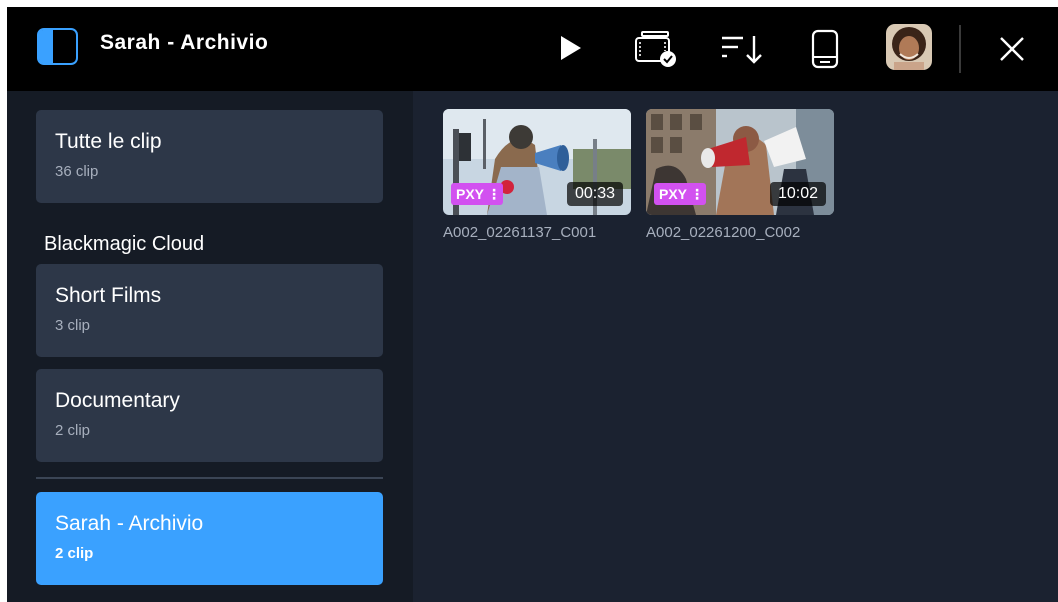 This screenshot has height=602, width=1058. Describe the element at coordinates (108, 141) in the screenshot. I see `sidebar-item-label: Tutte le clip` at that location.